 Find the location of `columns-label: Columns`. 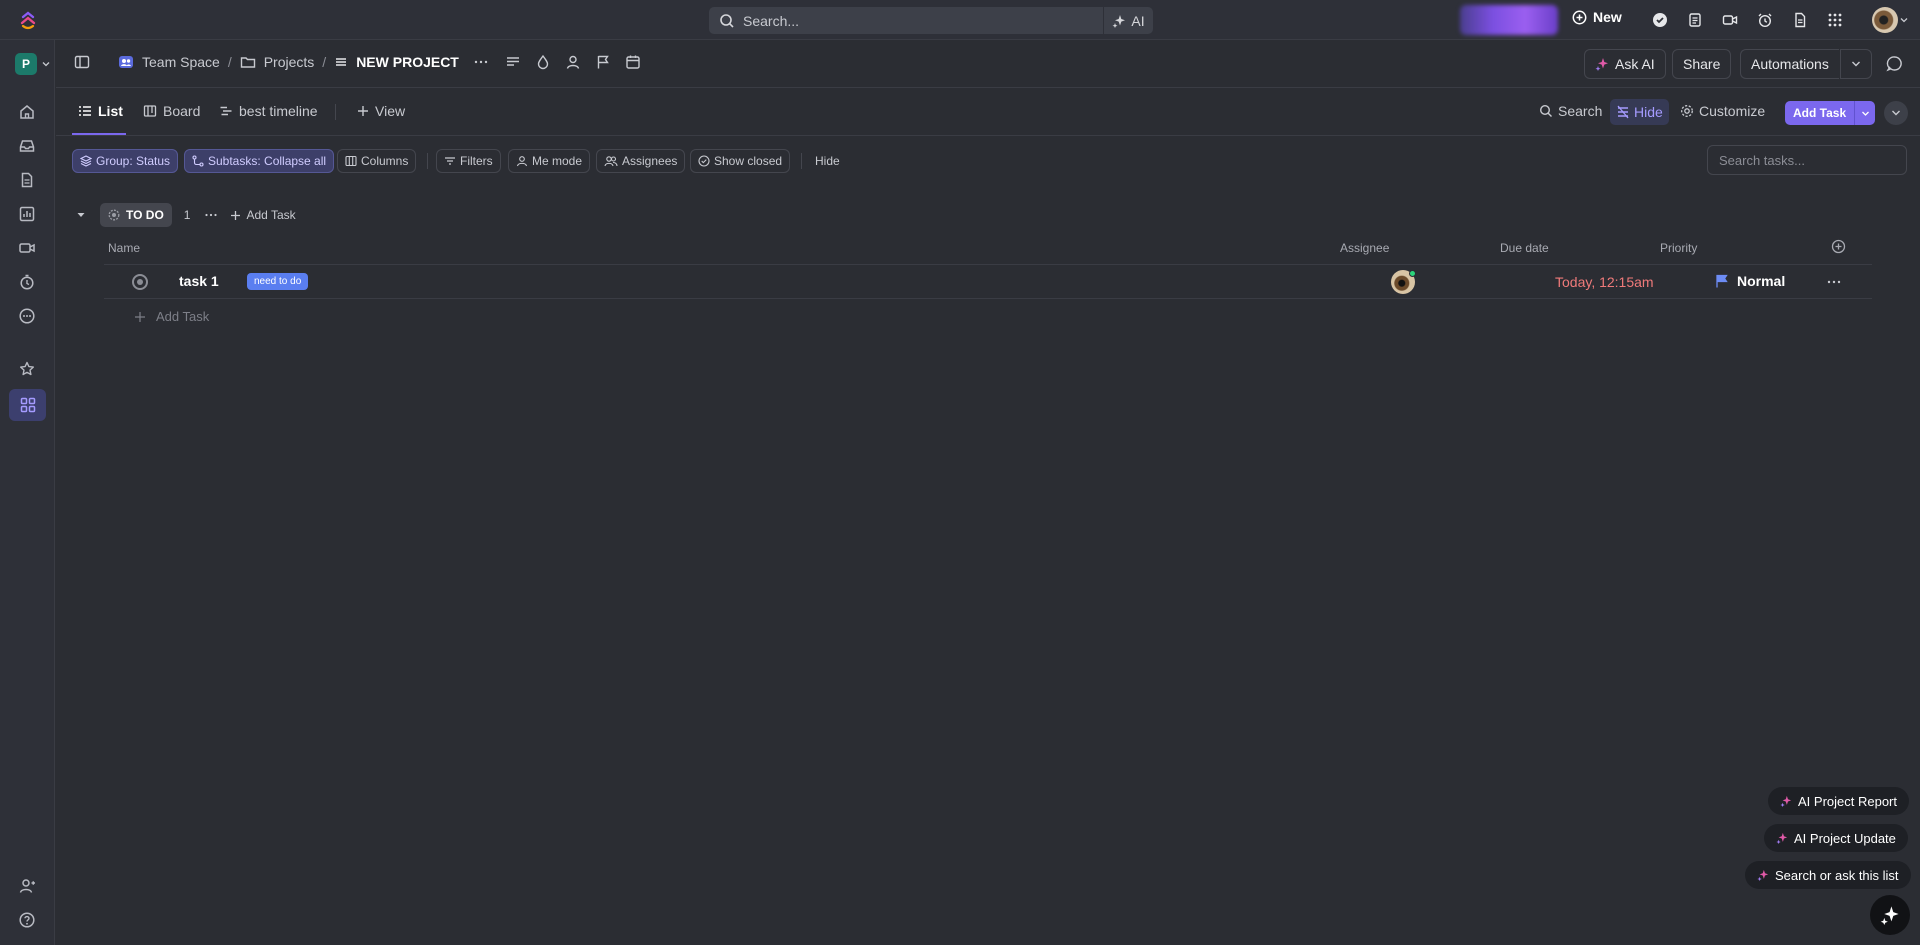

columns-label: Columns is located at coordinates (385, 161).